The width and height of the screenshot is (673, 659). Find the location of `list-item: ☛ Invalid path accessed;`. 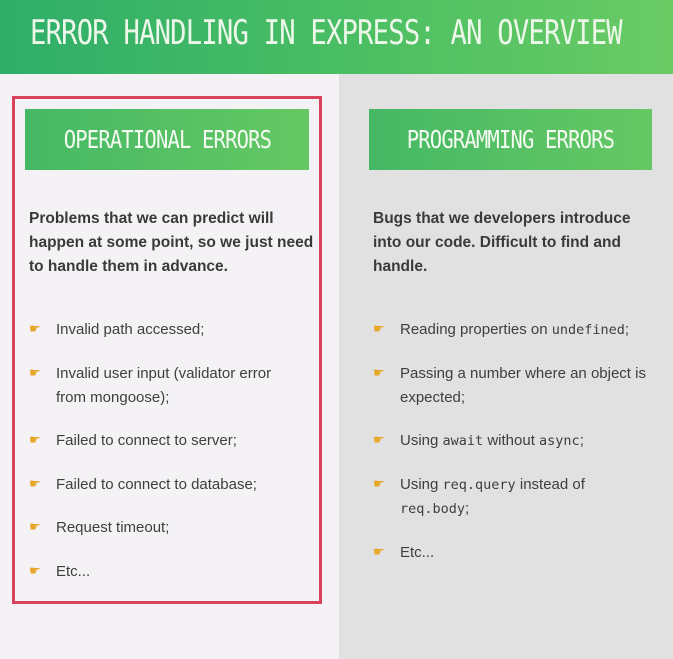

list-item: ☛ Invalid path accessed; is located at coordinates (159, 330).